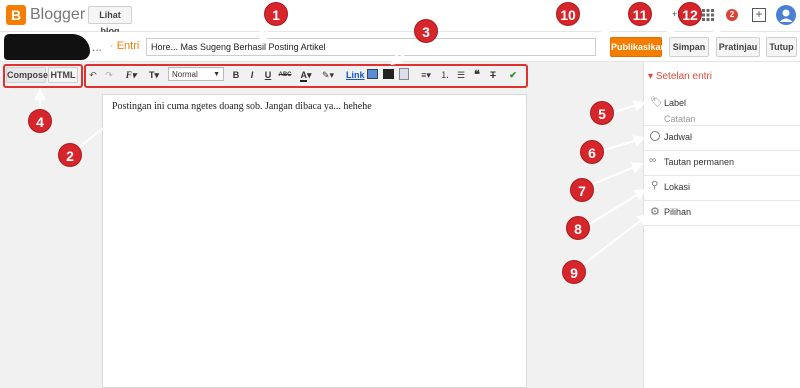  What do you see at coordinates (426, 31) in the screenshot?
I see `annotation-marker: 3` at bounding box center [426, 31].